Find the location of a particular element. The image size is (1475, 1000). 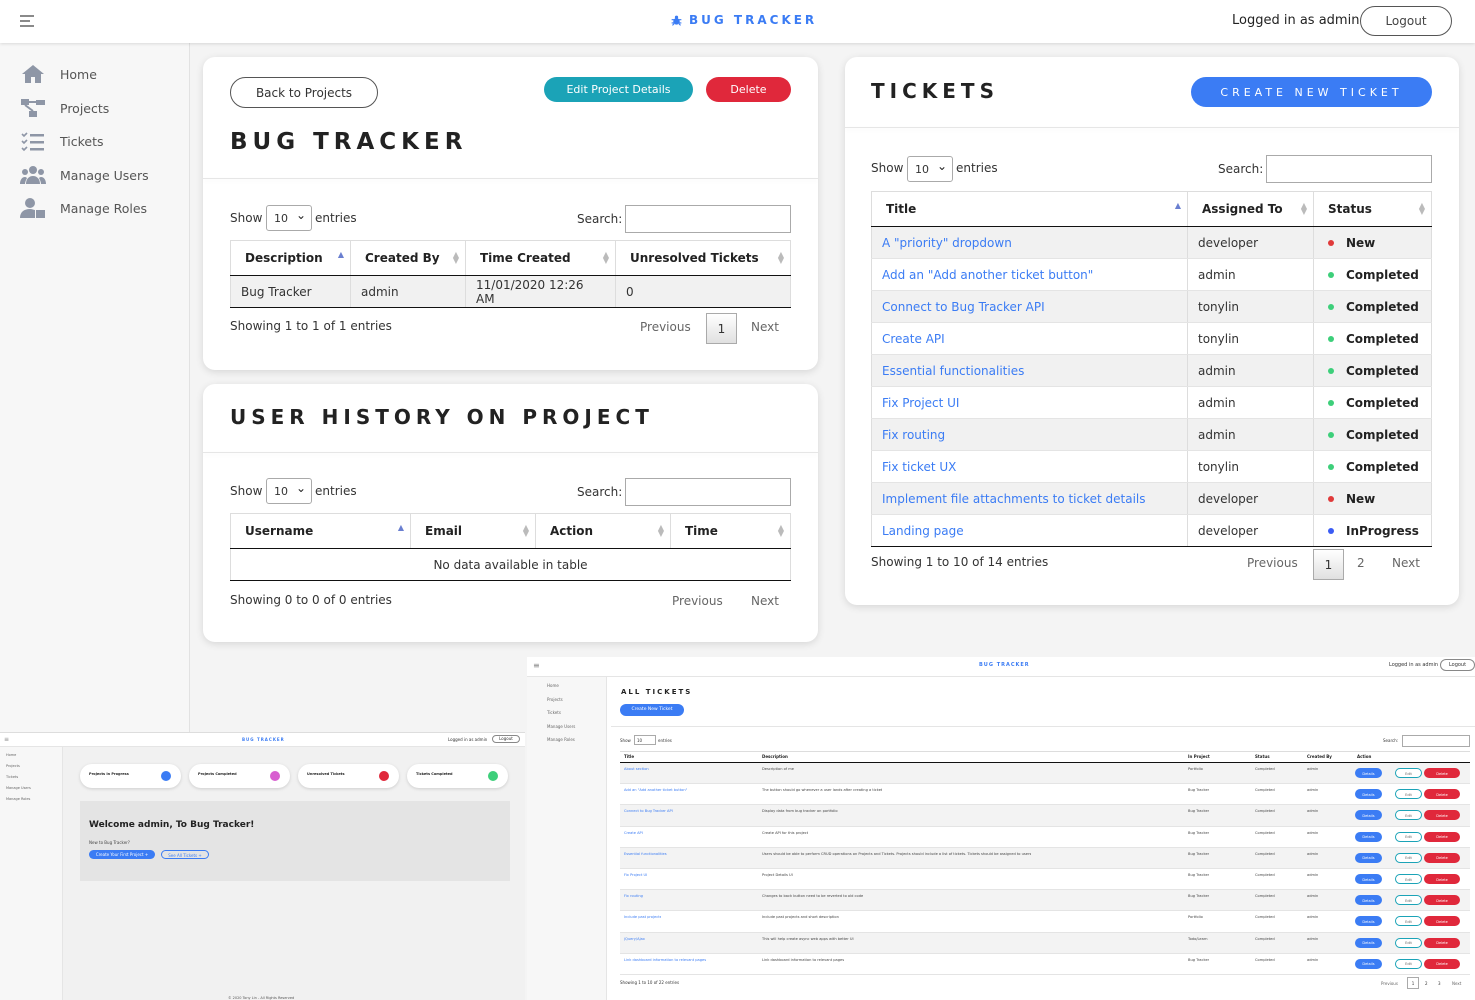

mini-create-ticket-button: Create New Ticket is located at coordinates (652, 710).